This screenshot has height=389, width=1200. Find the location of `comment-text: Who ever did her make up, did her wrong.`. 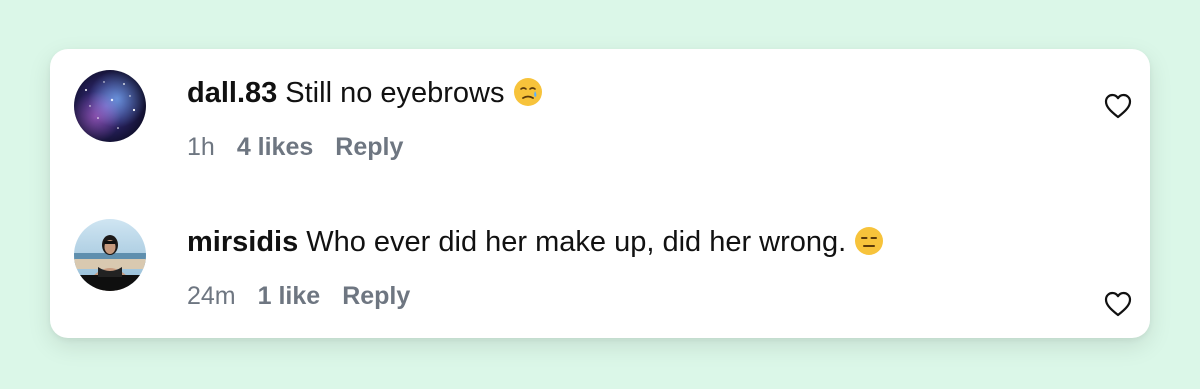

comment-text: Who ever did her make up, did her wrong. is located at coordinates (576, 242).